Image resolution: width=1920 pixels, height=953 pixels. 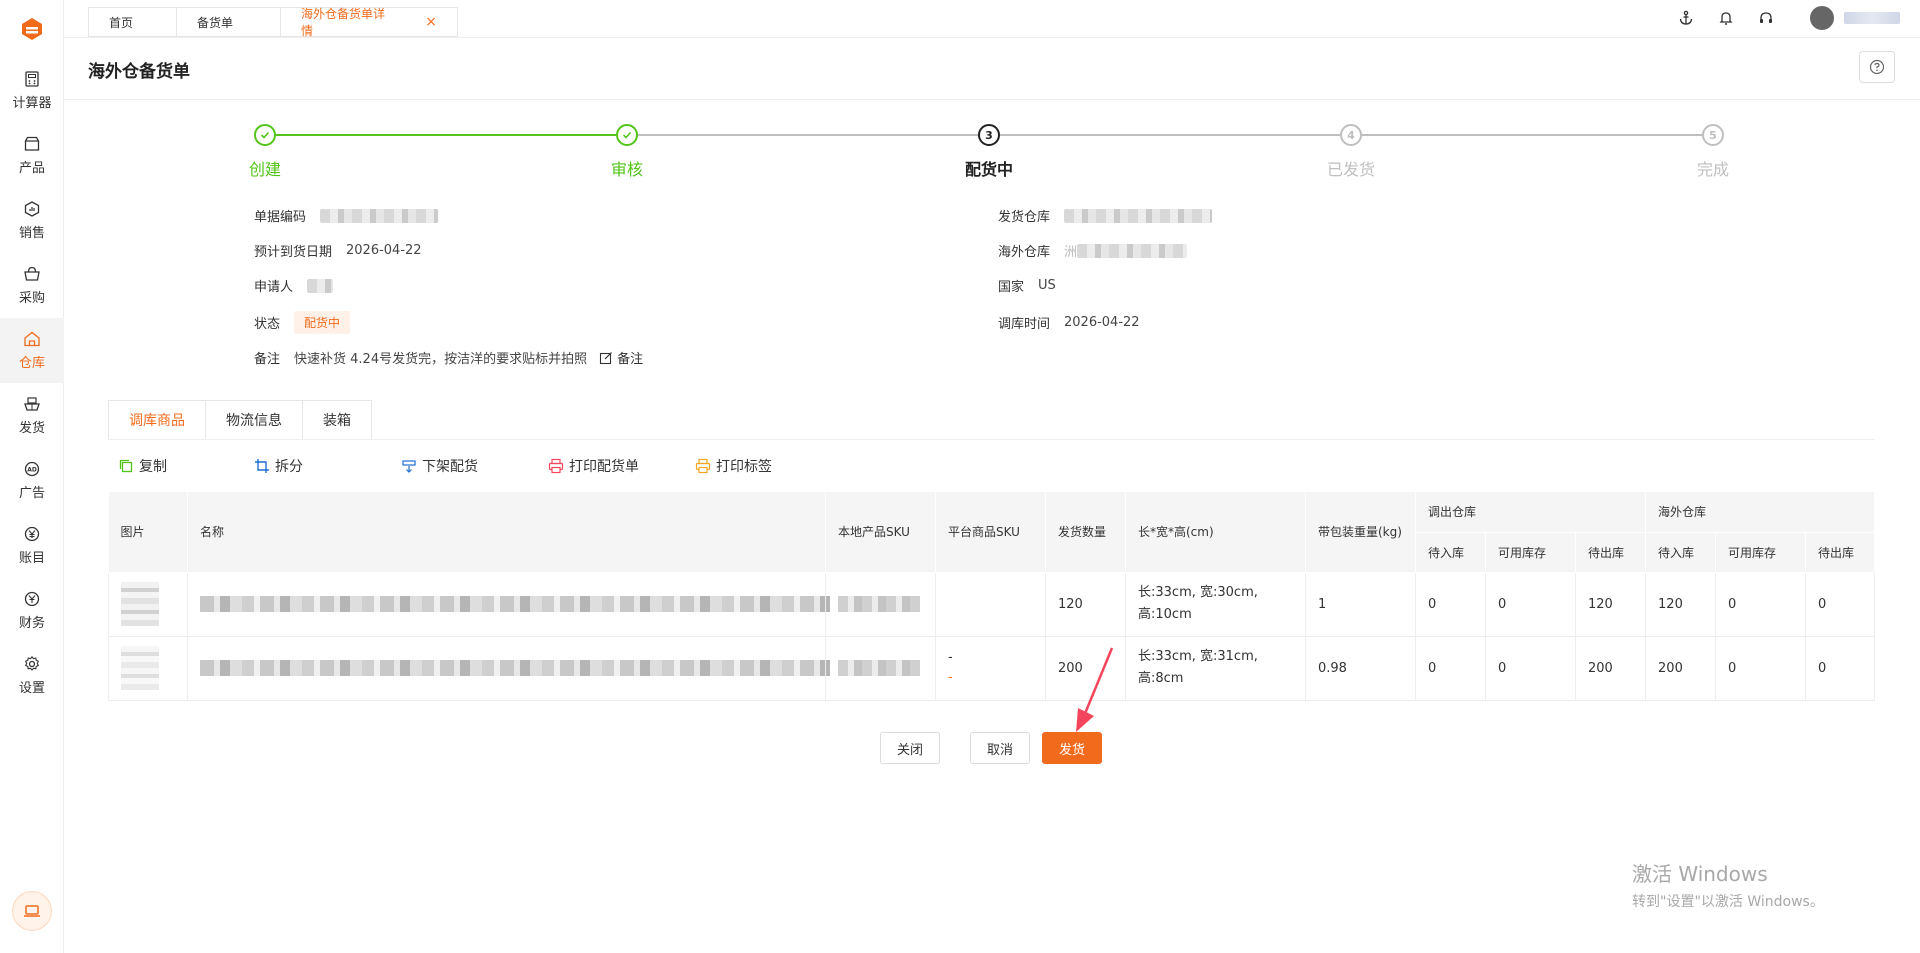 I want to click on tabs-divider, so click(x=991, y=439).